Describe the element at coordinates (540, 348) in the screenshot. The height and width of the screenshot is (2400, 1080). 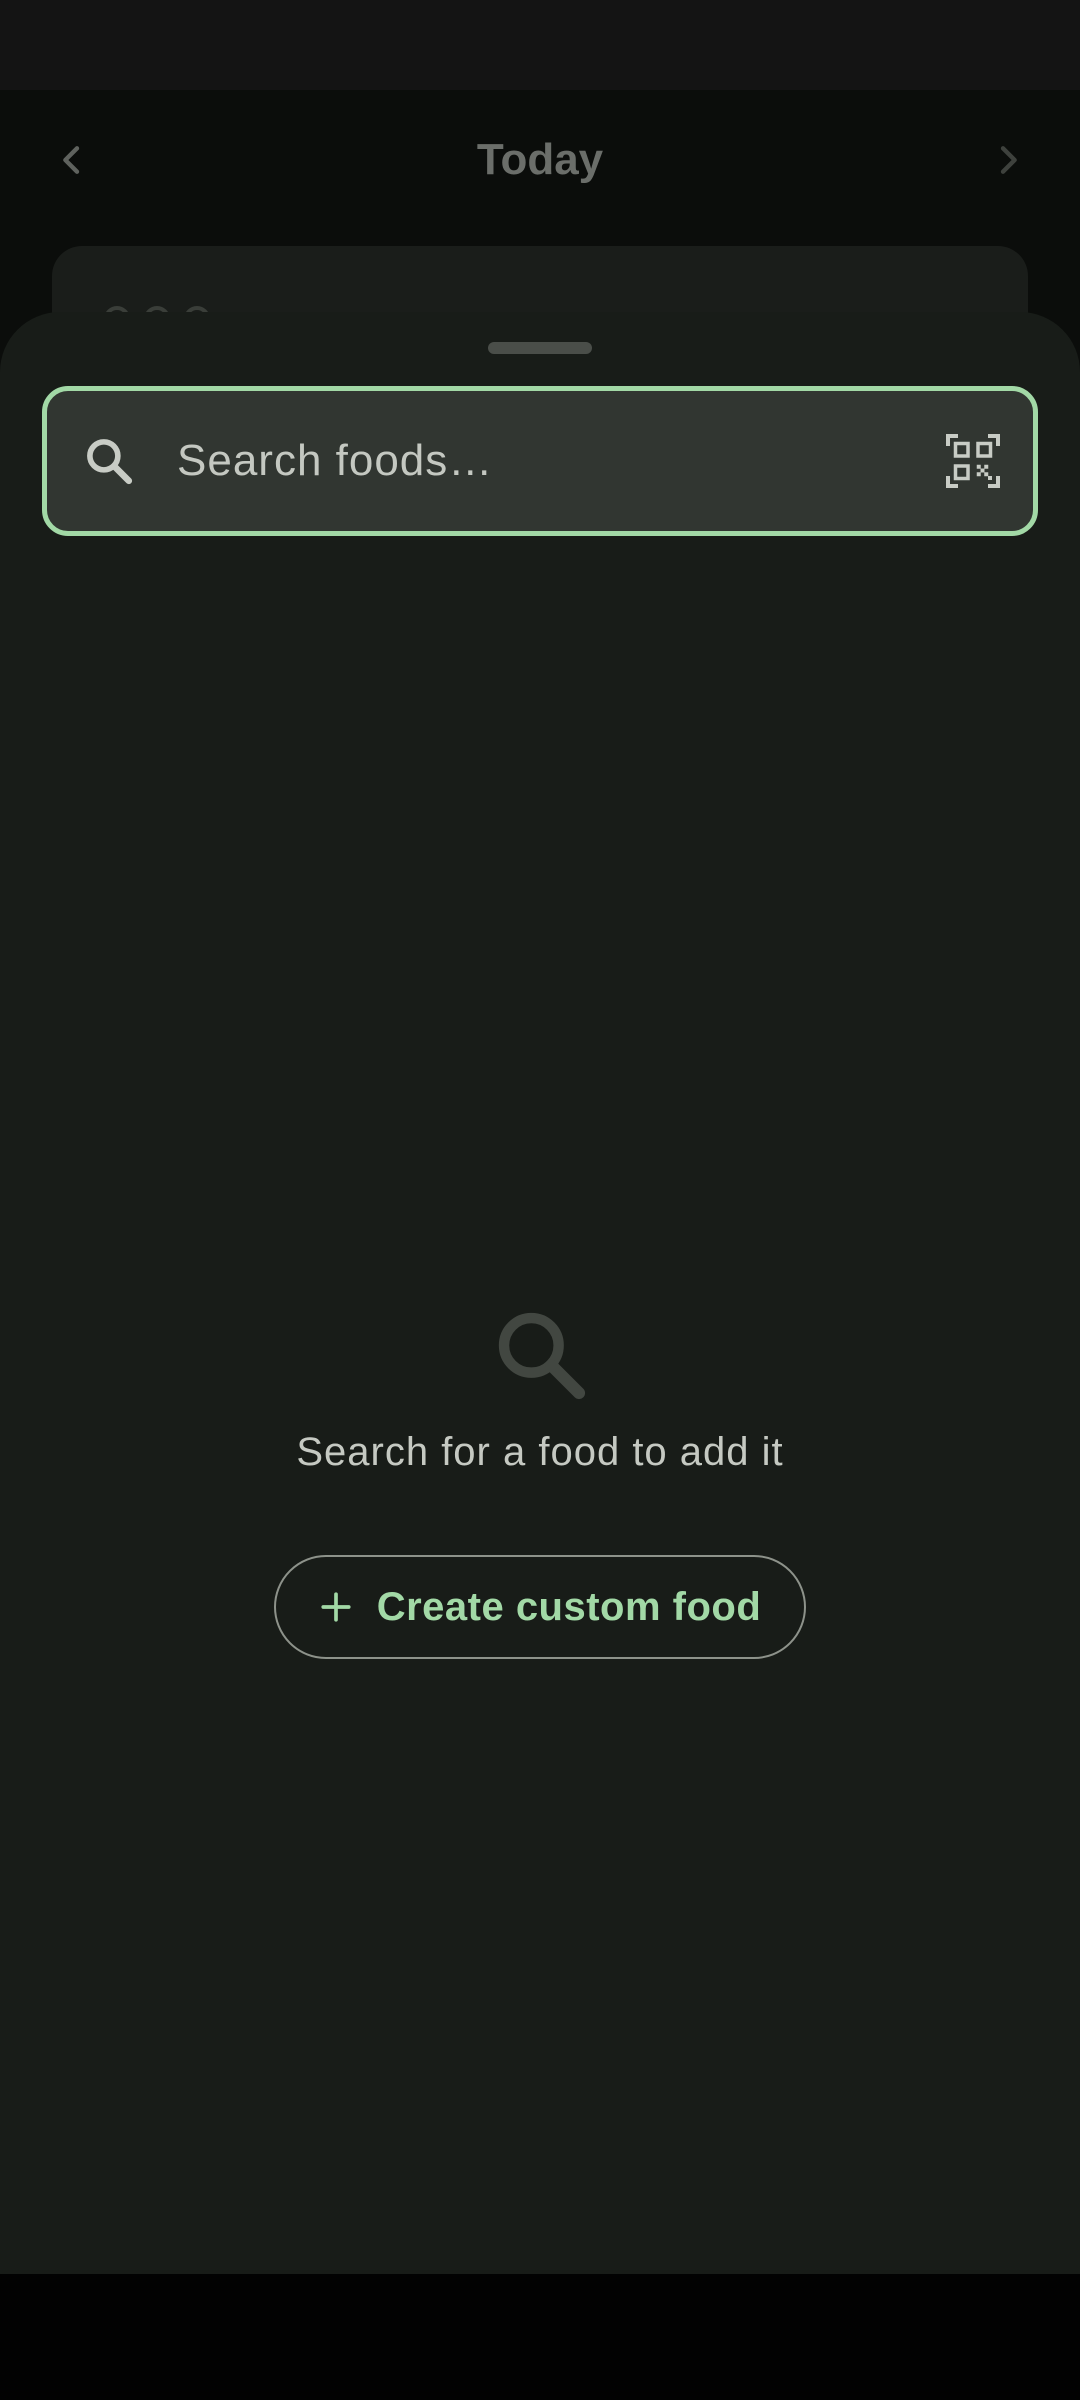
I see `sheet-drag-handle` at that location.